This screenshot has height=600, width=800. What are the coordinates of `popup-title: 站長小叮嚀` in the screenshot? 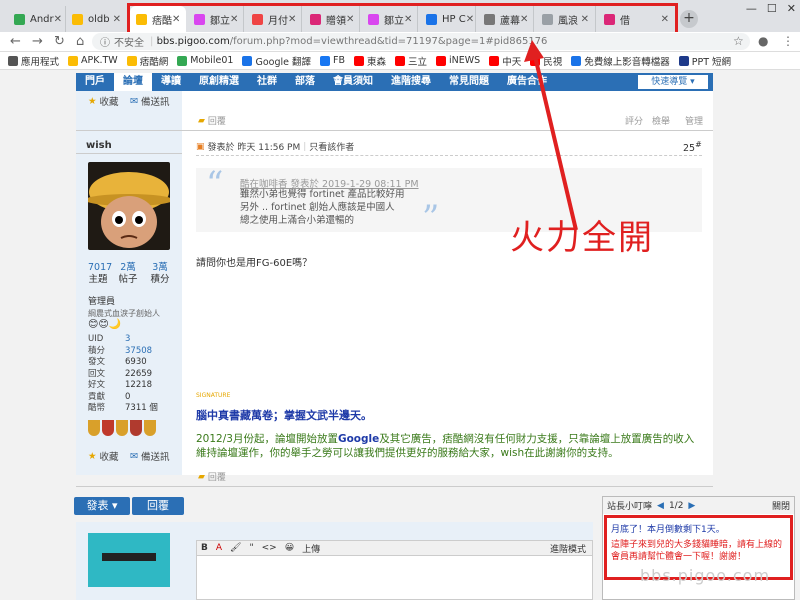 It's located at (630, 507).